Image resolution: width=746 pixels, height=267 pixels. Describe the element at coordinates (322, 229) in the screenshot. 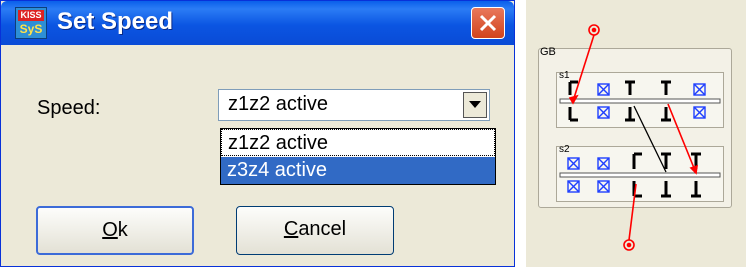

I see `cancel-label-rest: ancel` at that location.